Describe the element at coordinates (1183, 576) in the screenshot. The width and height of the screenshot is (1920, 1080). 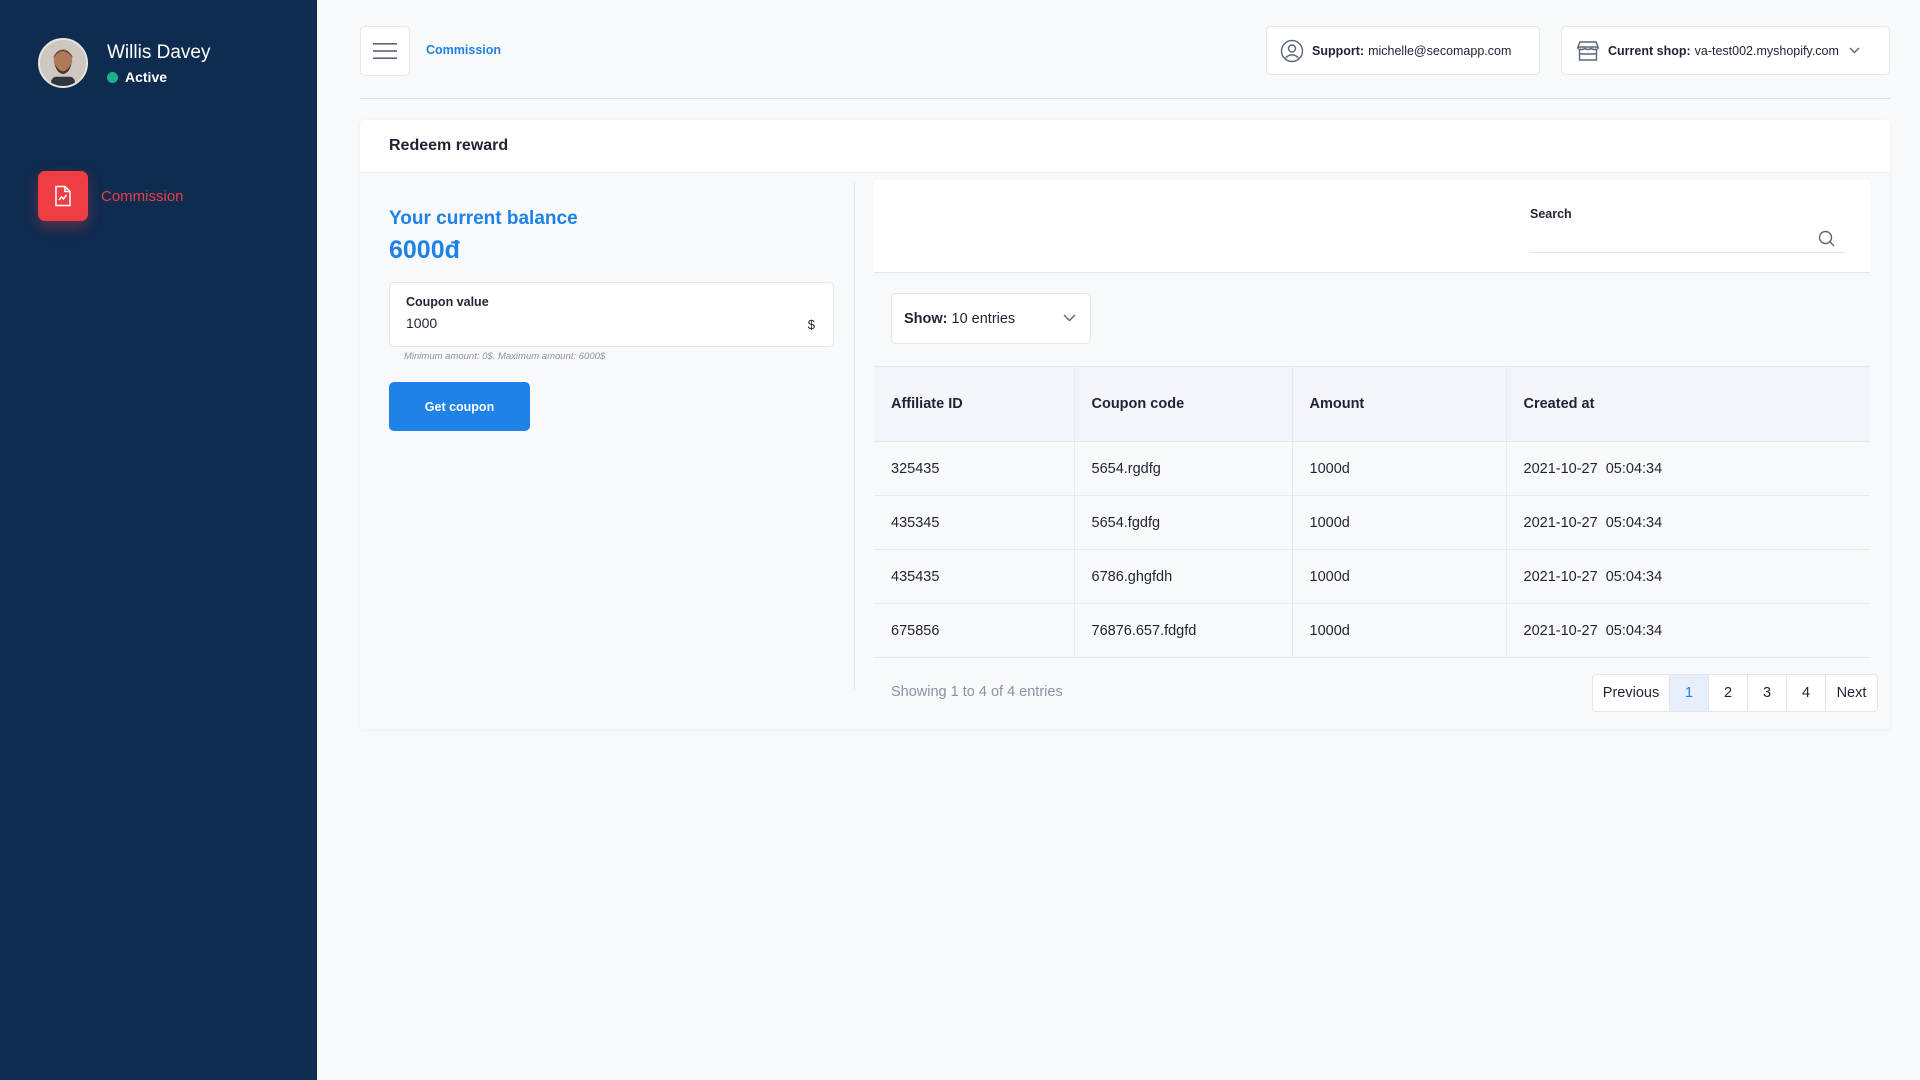
I see `cell-coupon-code: 6786.ghgfdh` at that location.